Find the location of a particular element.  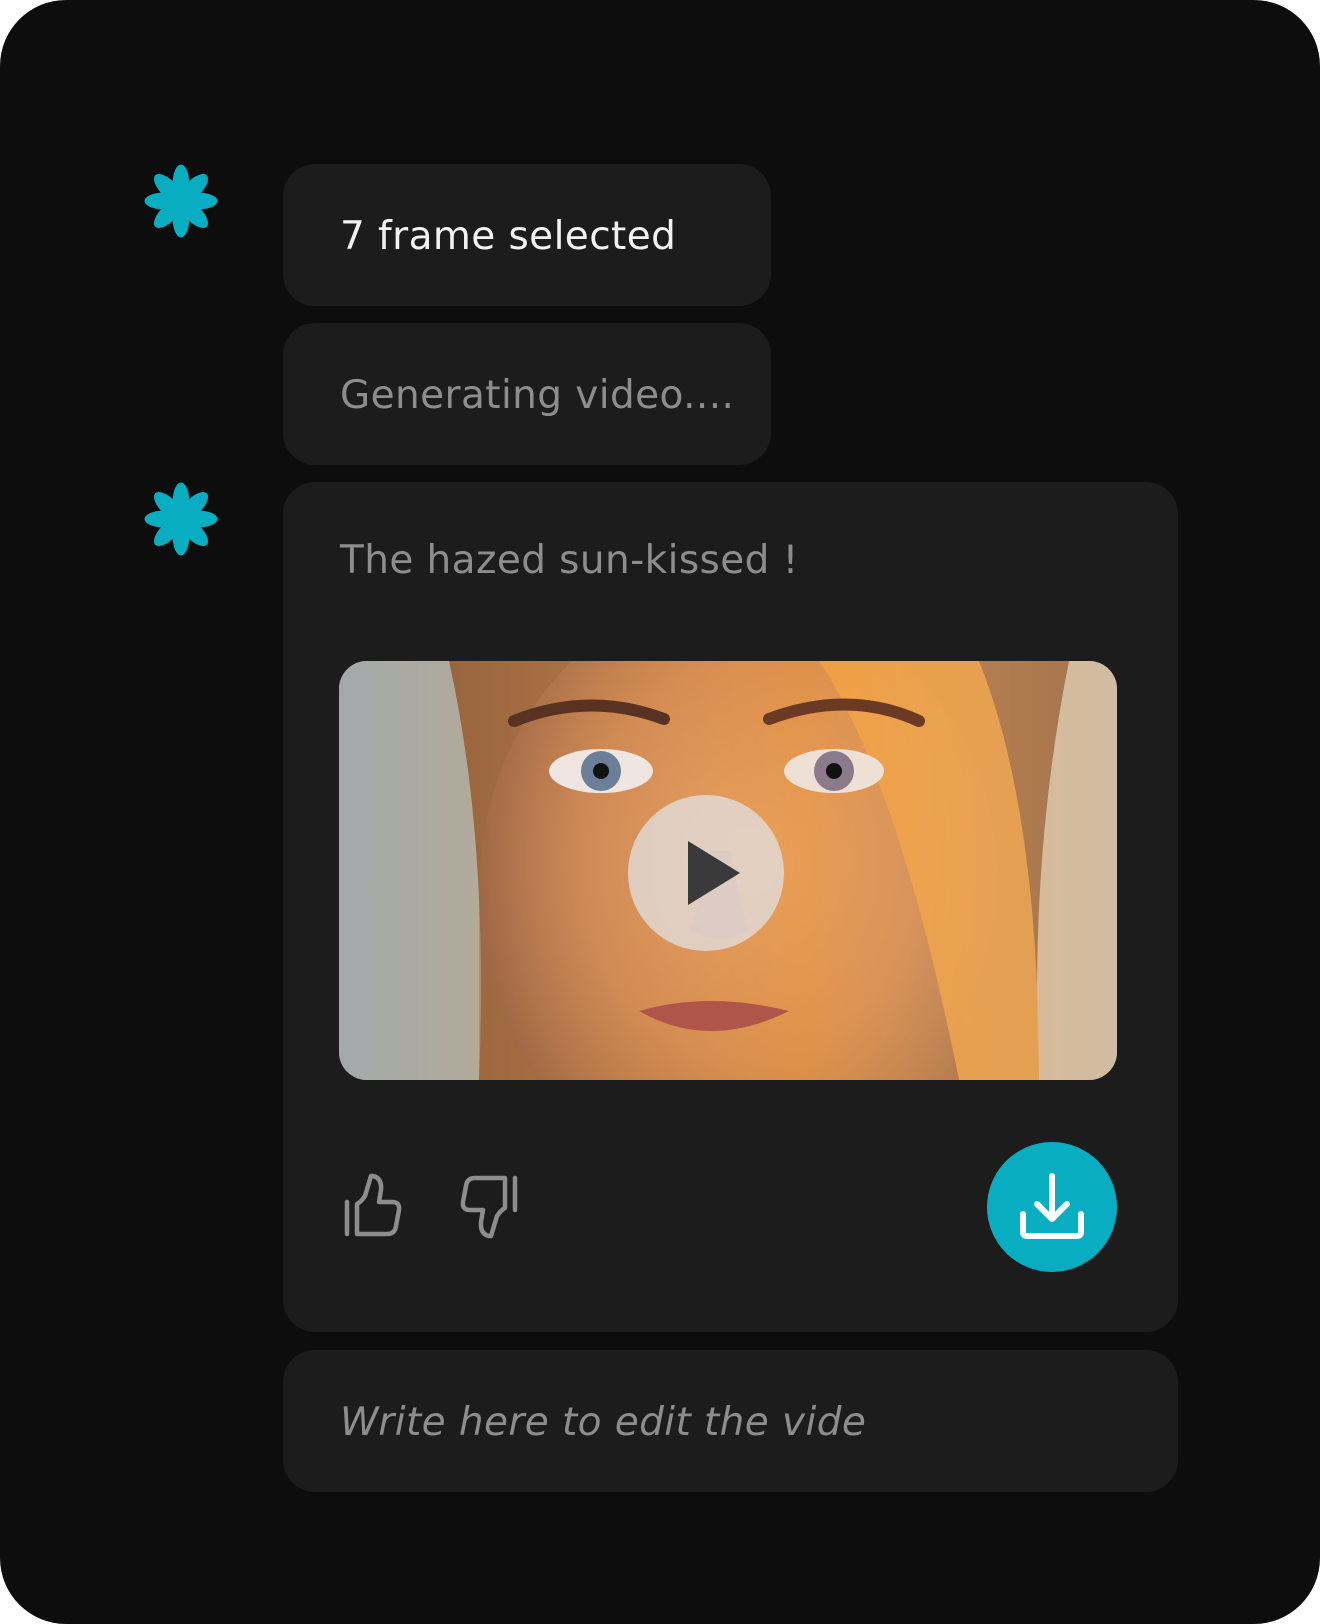

play-button is located at coordinates (706, 873).